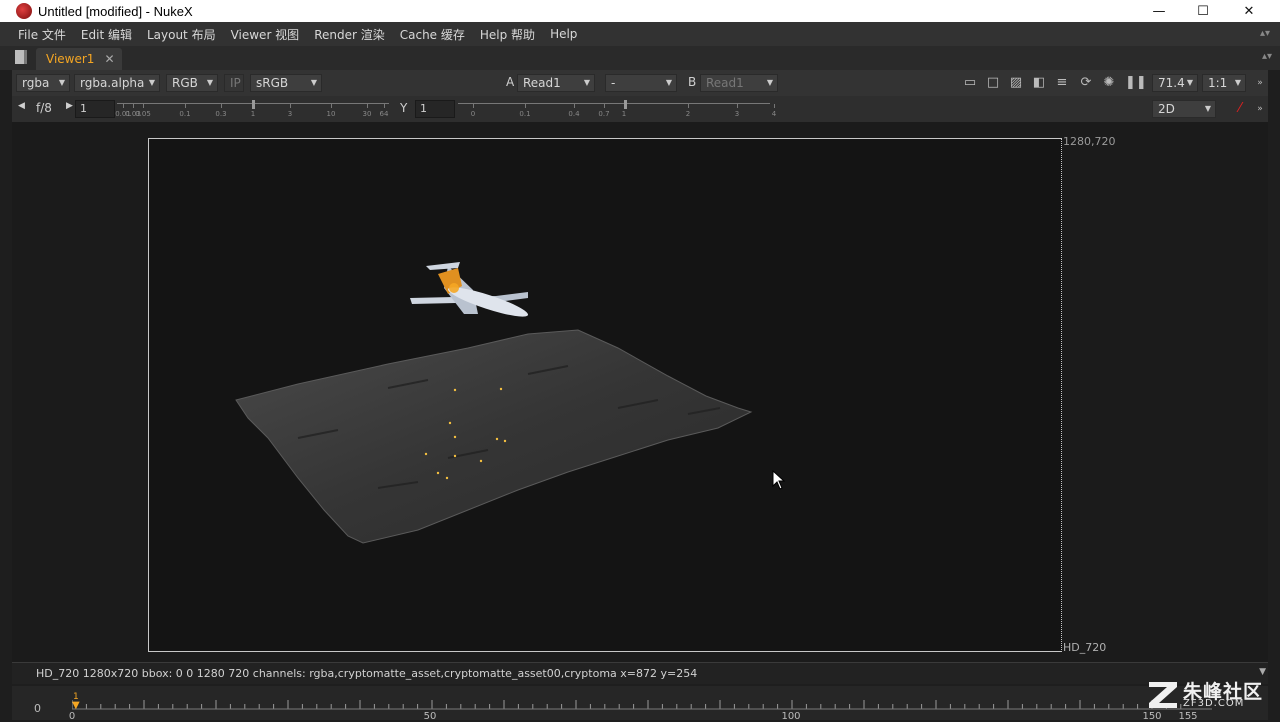 This screenshot has height=722, width=1280. What do you see at coordinates (192, 83) in the screenshot?
I see `display-channels-dropdown: RGB ▼` at bounding box center [192, 83].